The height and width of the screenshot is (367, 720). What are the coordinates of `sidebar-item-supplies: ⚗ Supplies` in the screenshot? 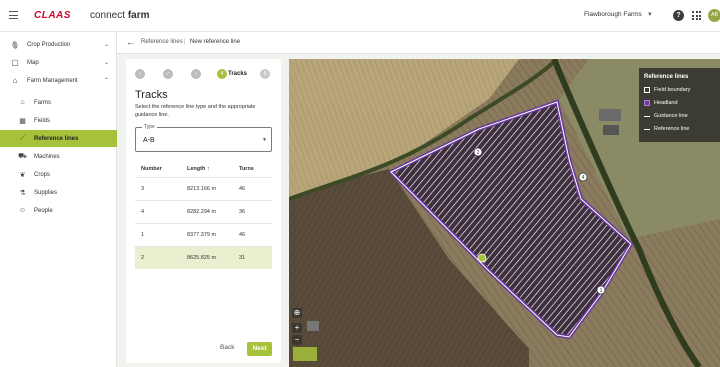 It's located at (58, 192).